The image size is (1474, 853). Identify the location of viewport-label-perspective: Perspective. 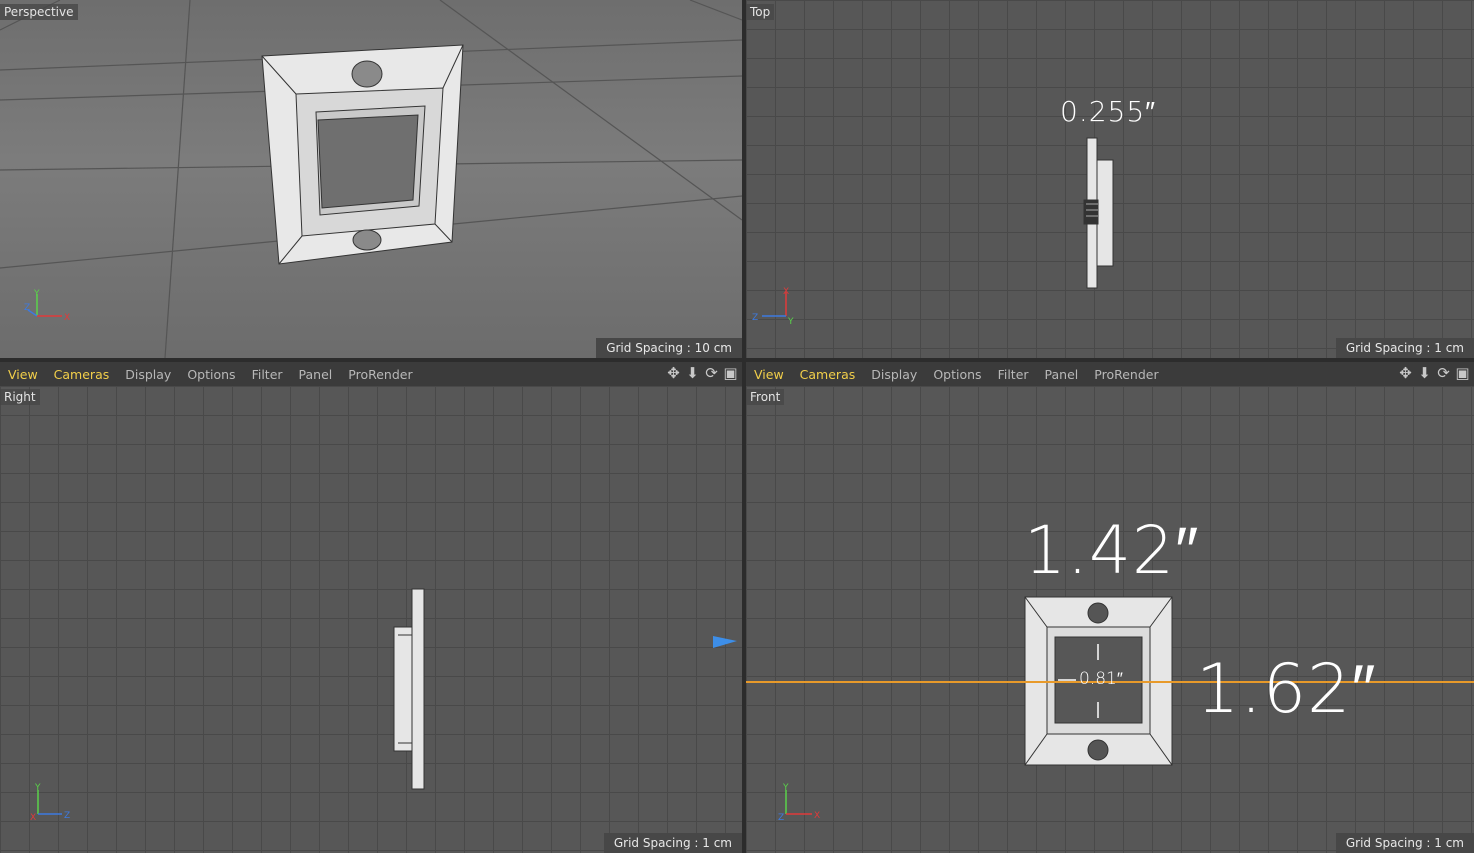
(39, 12).